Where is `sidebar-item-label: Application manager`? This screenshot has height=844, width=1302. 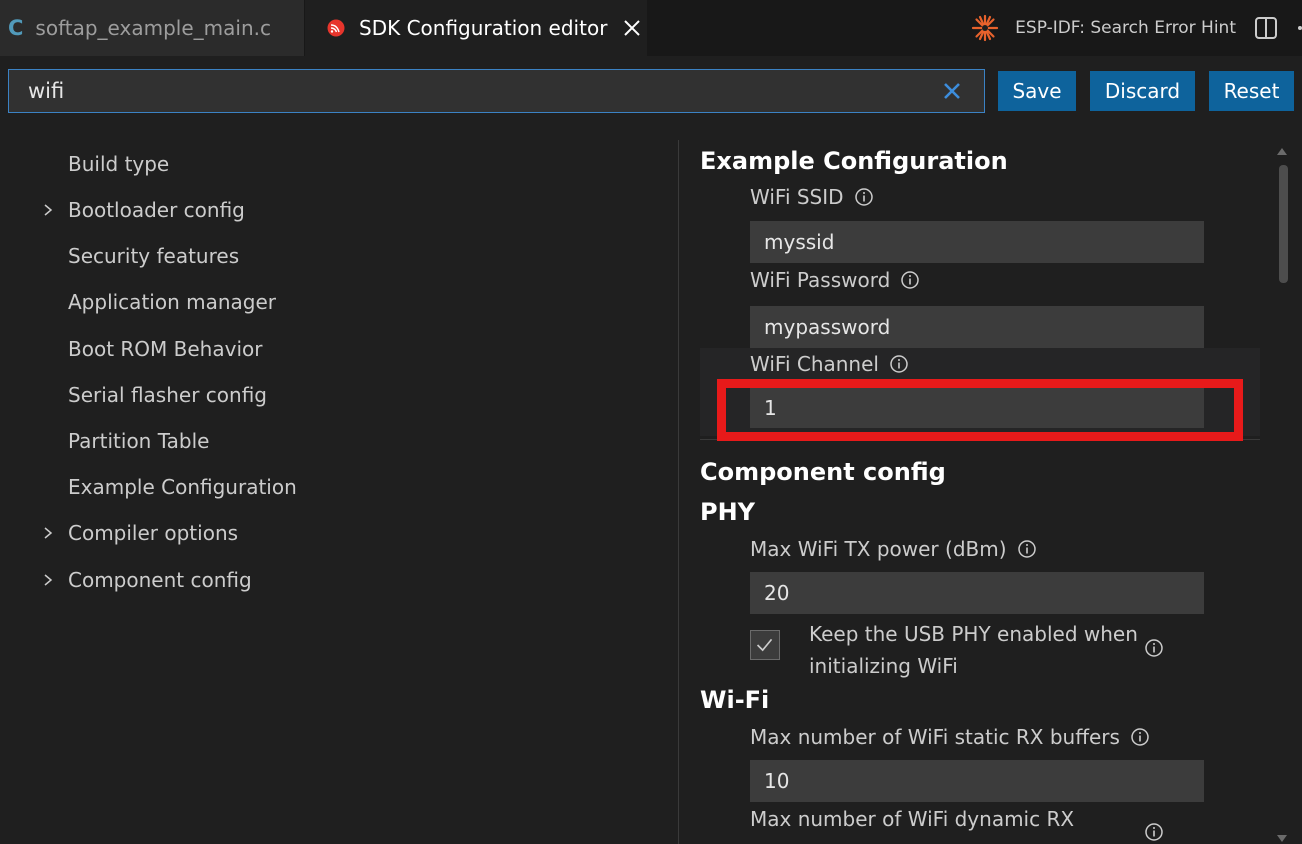
sidebar-item-label: Application manager is located at coordinates (172, 302).